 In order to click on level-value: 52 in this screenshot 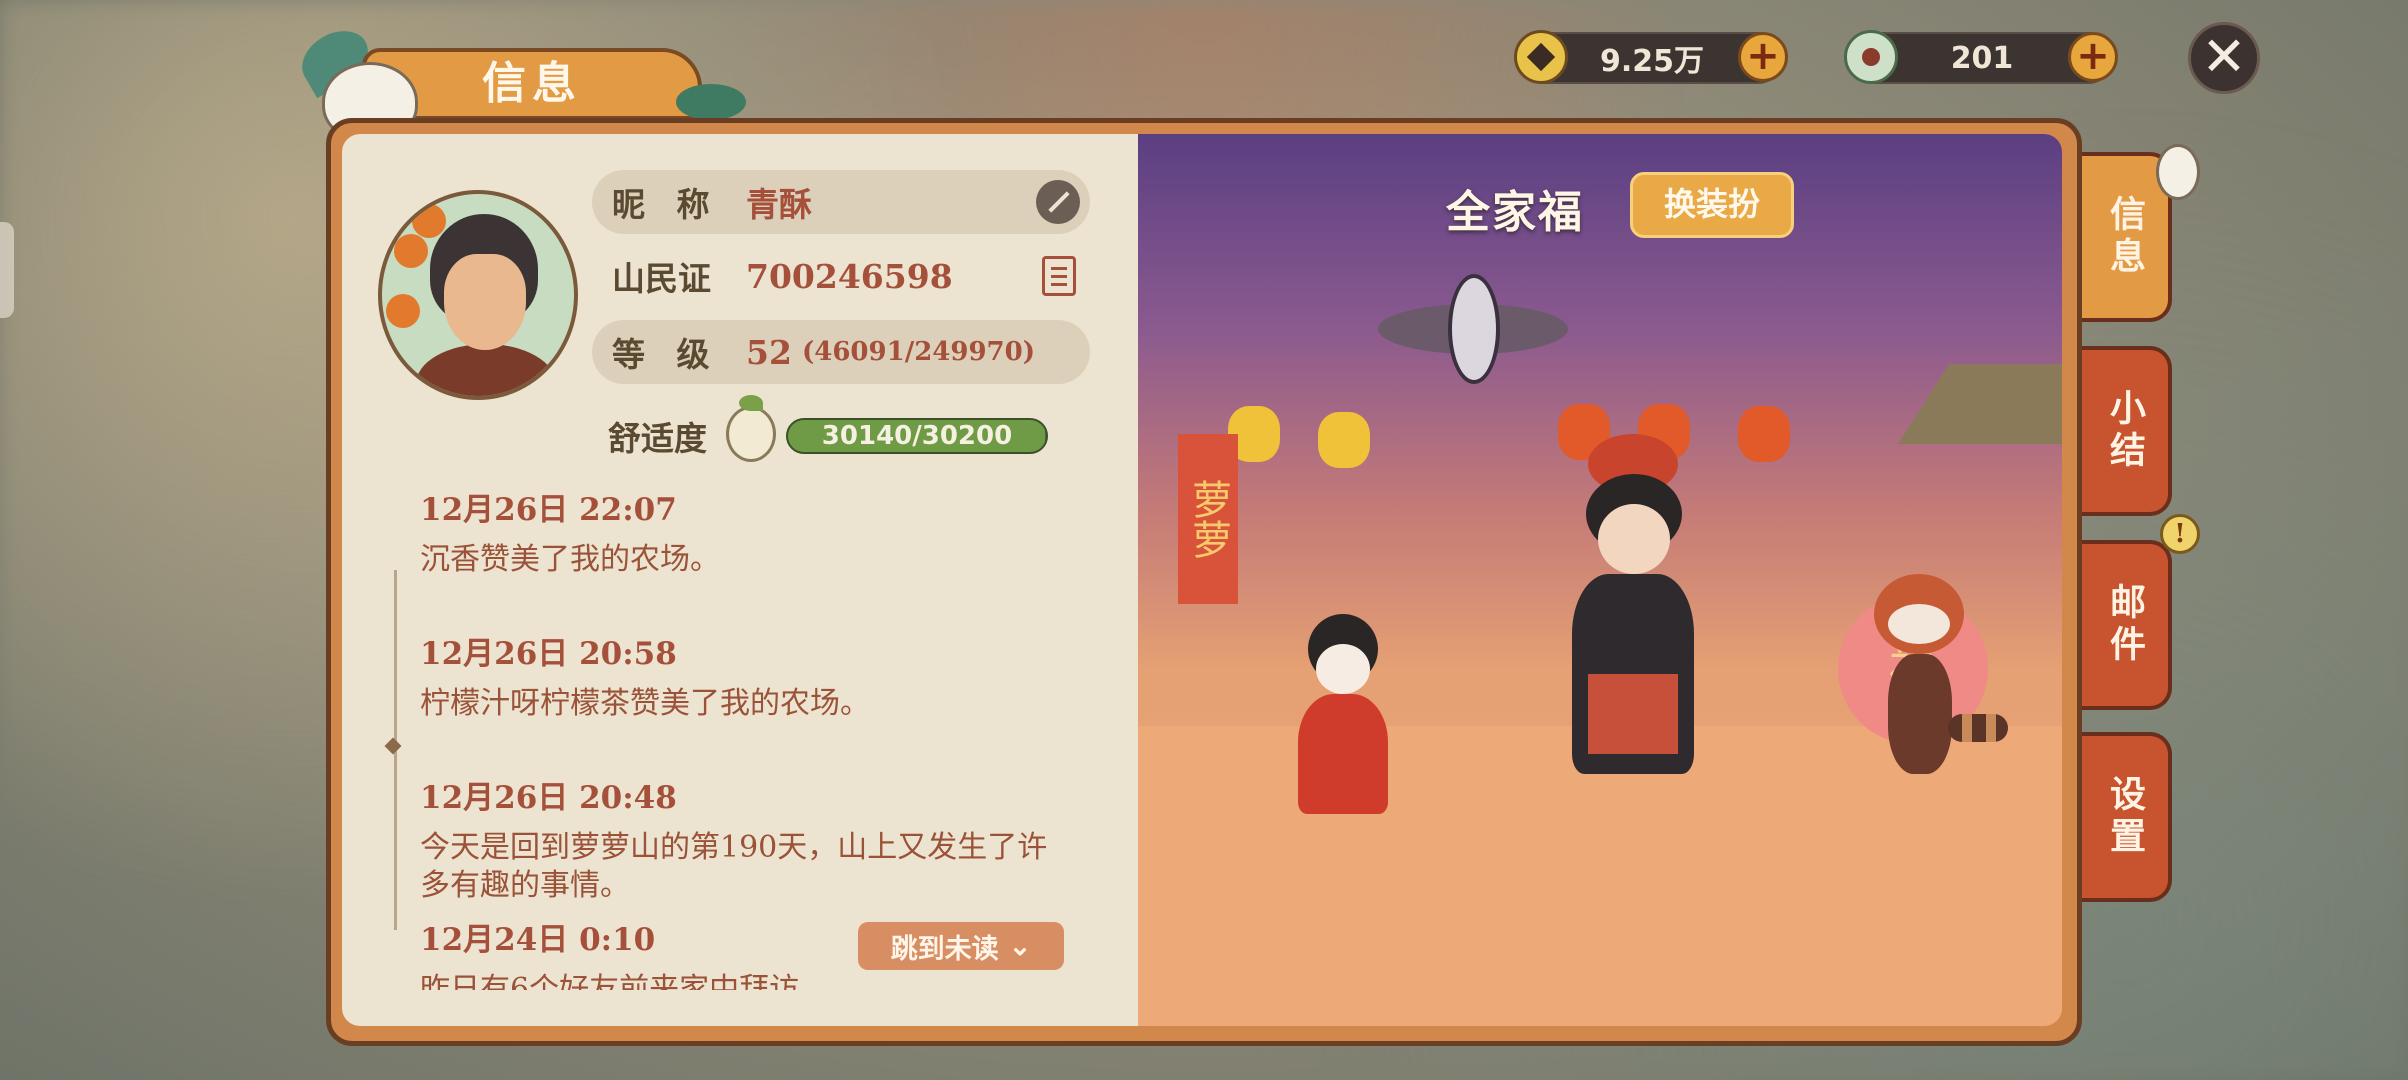, I will do `click(769, 352)`.